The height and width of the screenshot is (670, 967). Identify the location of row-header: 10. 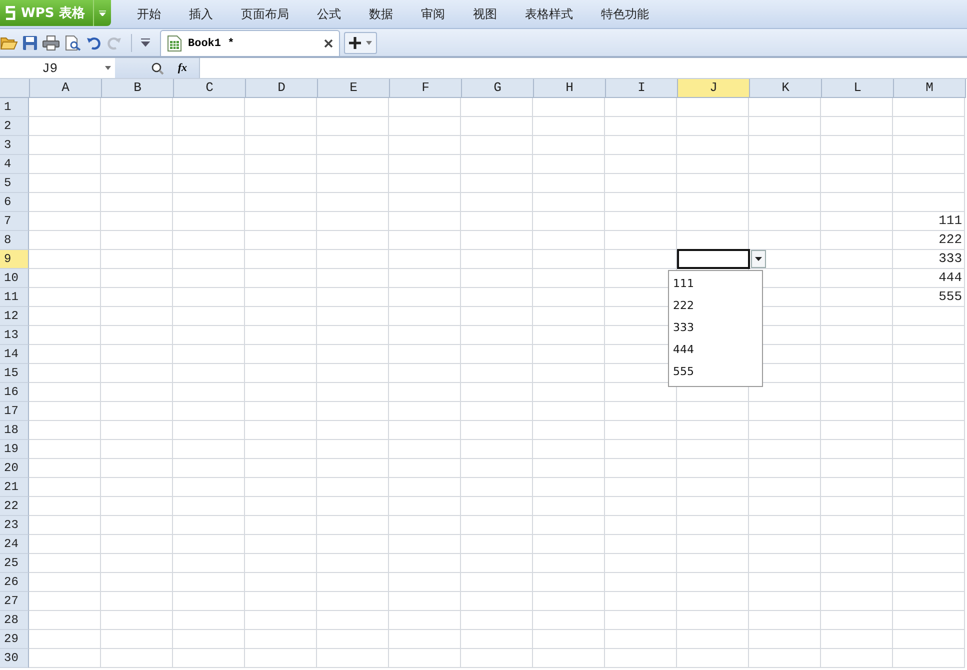
(14, 278).